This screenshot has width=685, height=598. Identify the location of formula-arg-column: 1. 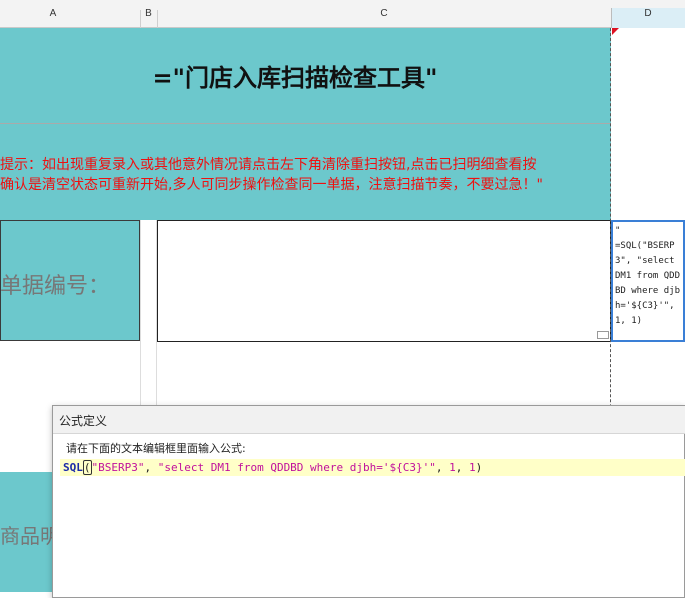
(452, 467).